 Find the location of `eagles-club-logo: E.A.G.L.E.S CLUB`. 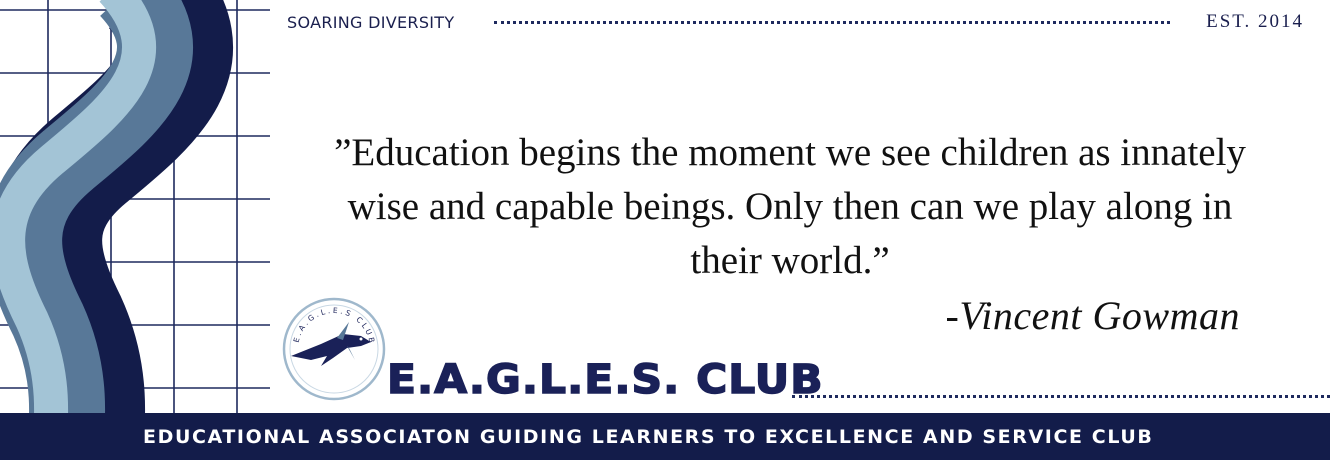

eagles-club-logo: E.A.G.L.E.S CLUB is located at coordinates (334, 349).